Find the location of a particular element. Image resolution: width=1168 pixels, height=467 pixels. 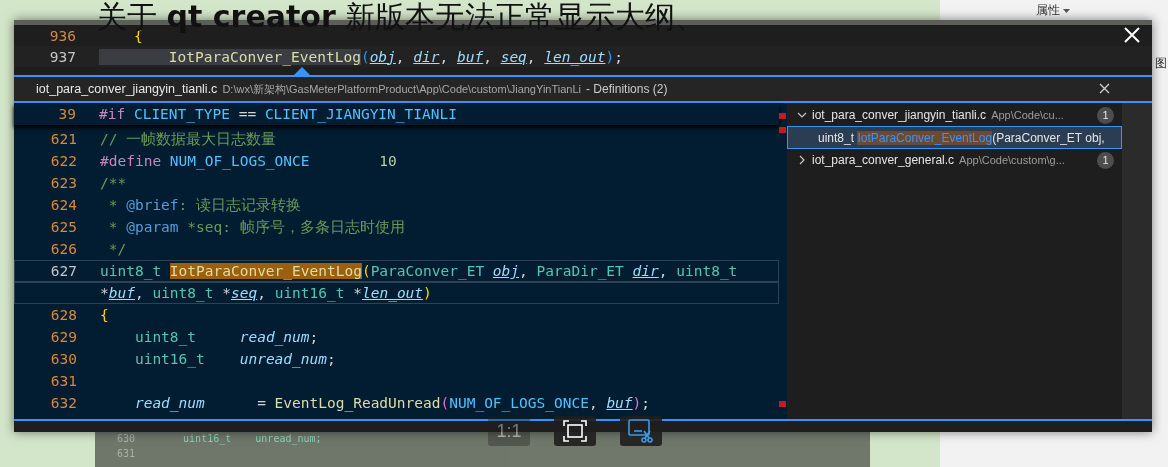

line-number: 937 is located at coordinates (62, 56).